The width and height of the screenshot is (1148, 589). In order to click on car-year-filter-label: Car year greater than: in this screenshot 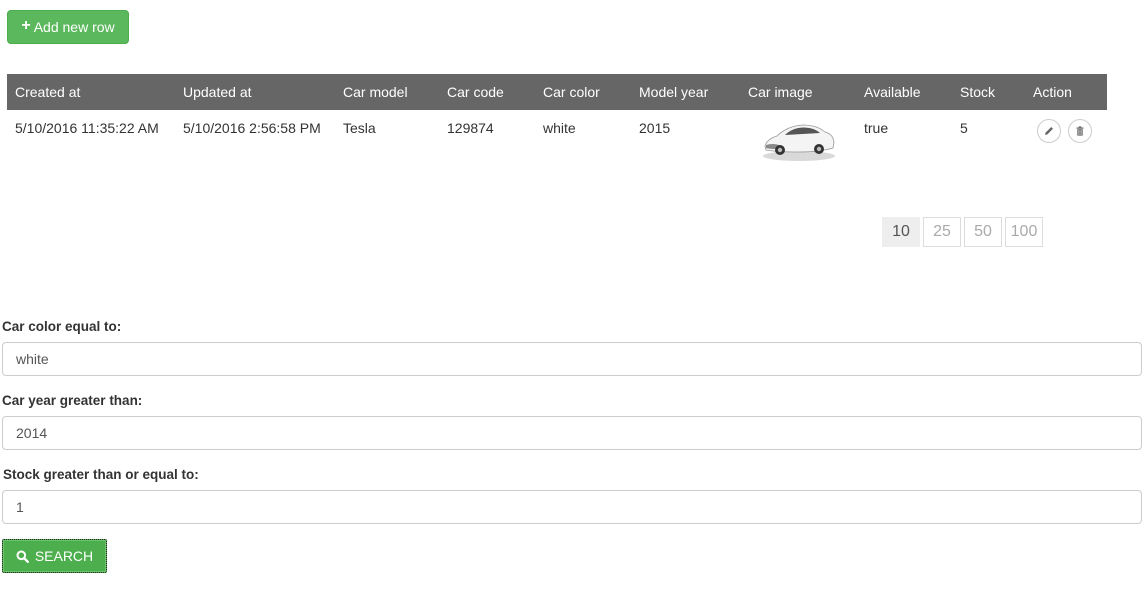, I will do `click(72, 400)`.